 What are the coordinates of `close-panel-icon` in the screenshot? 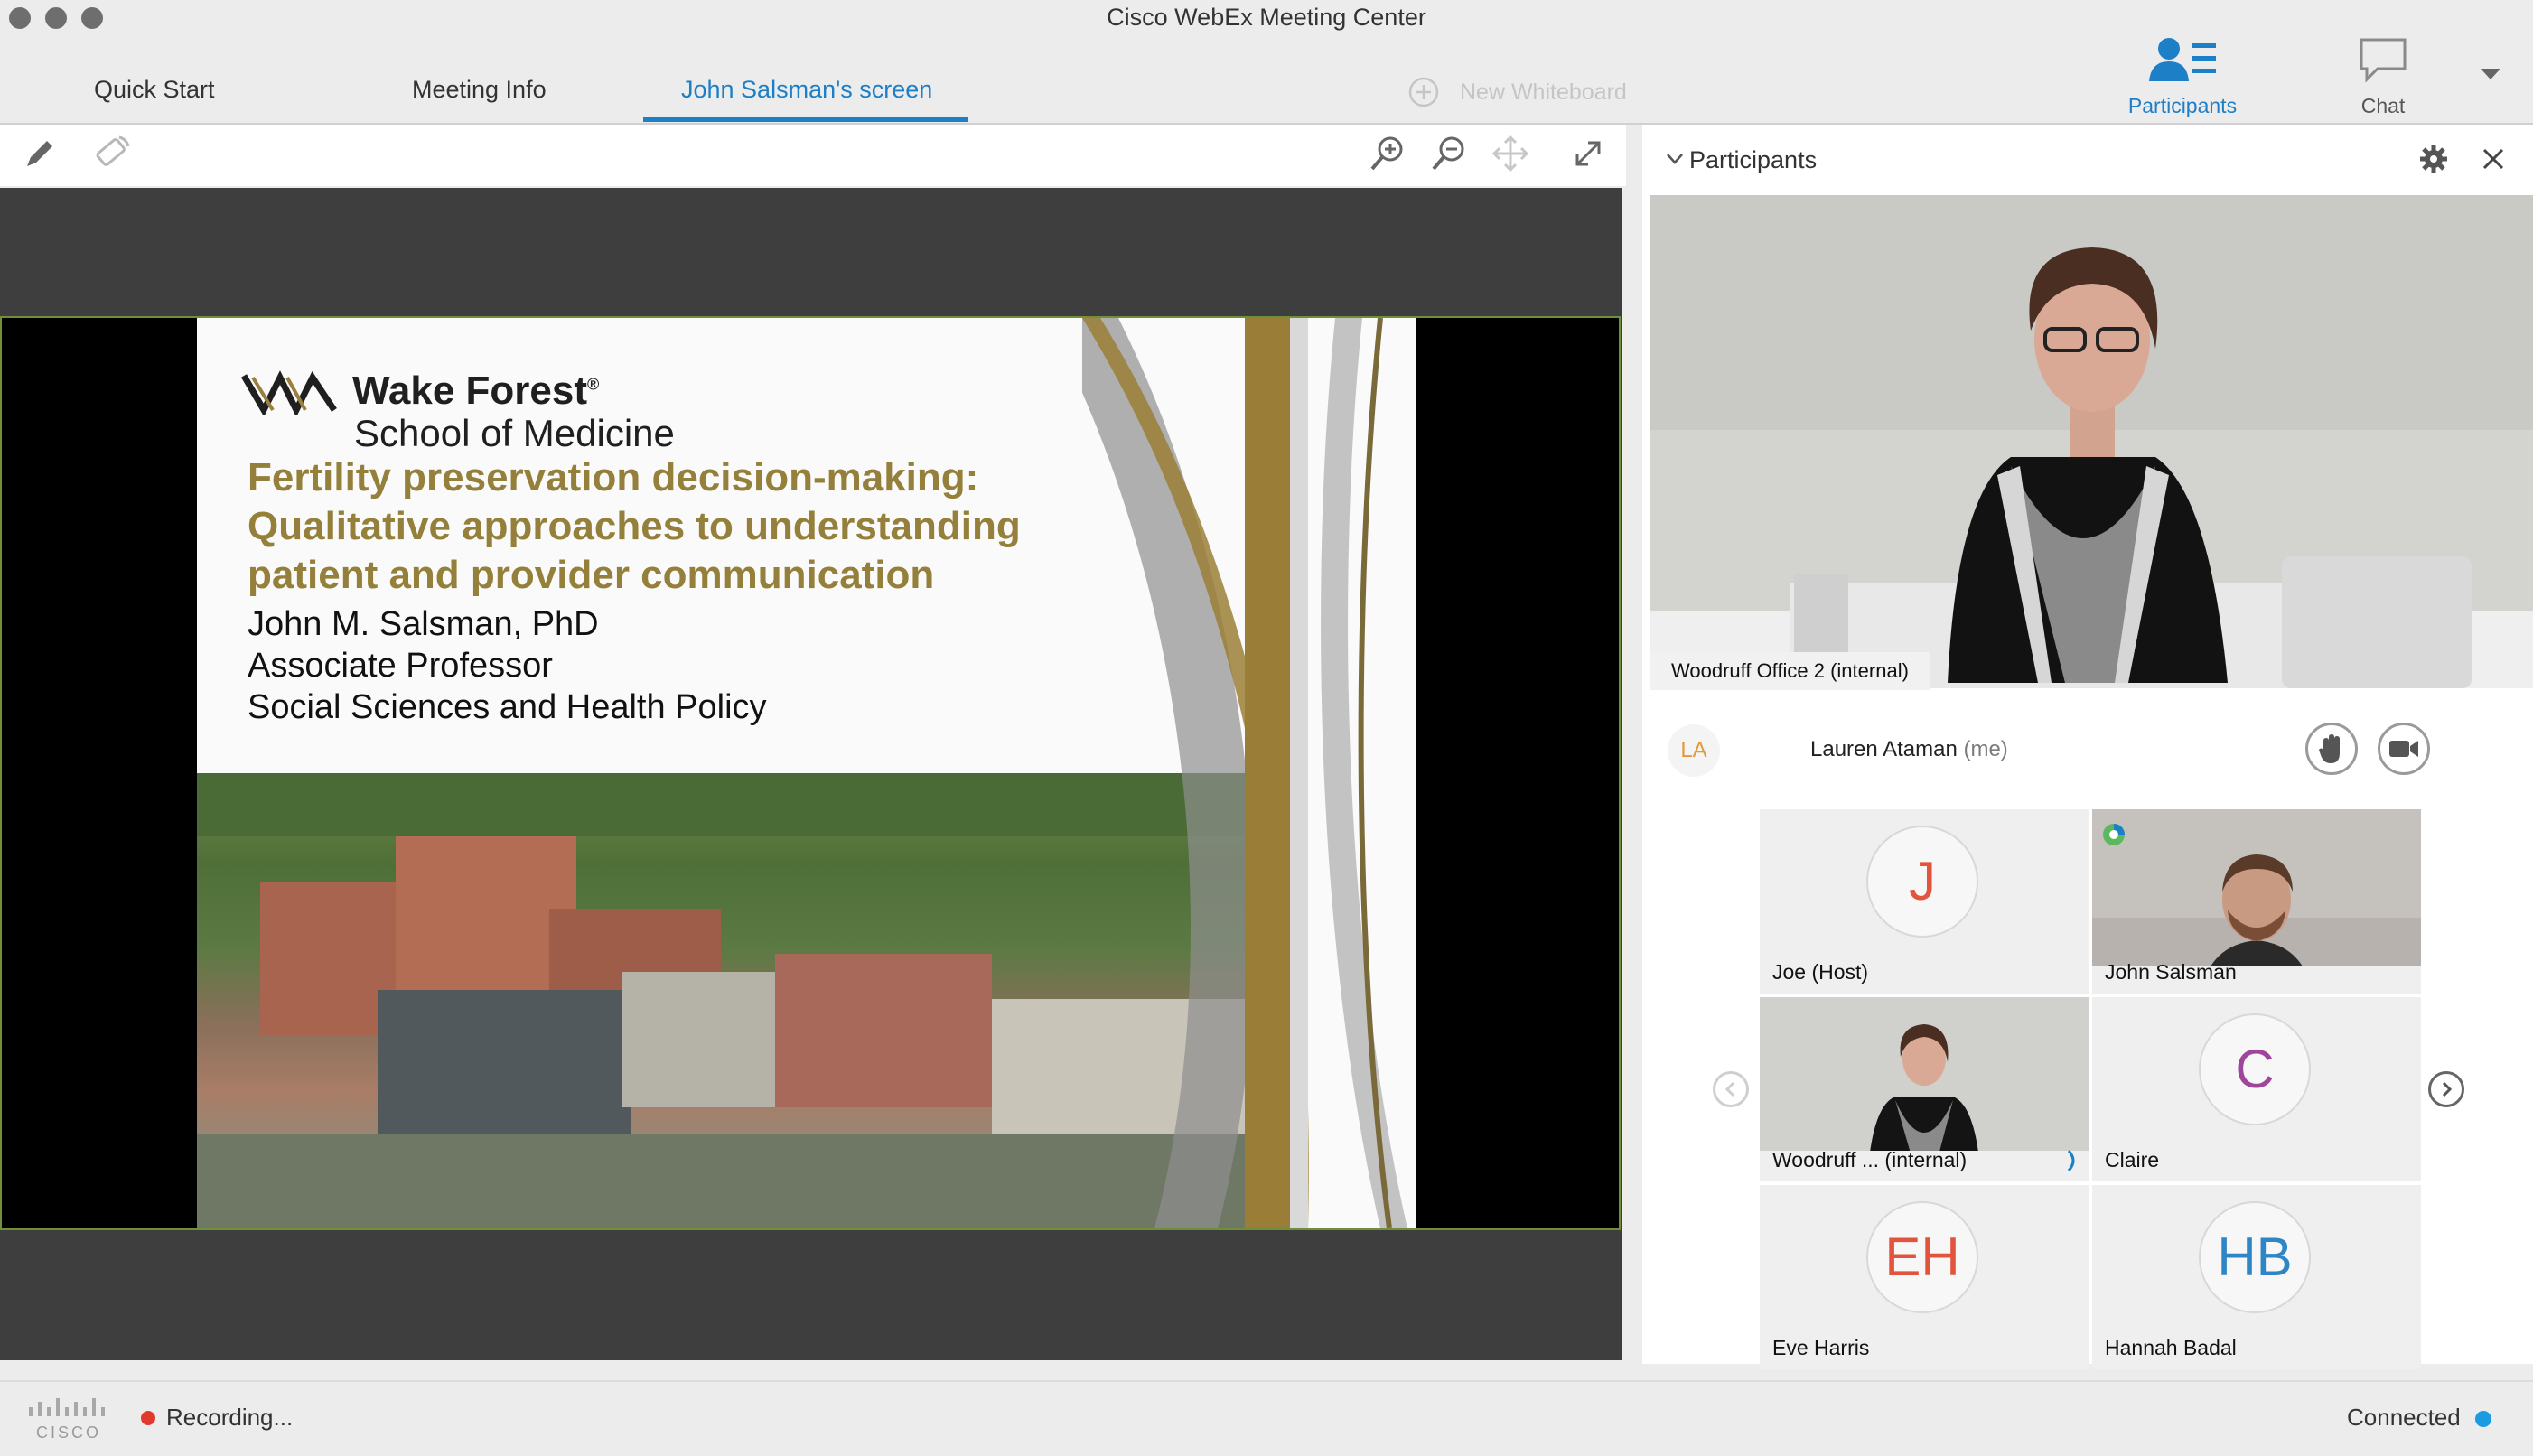 It's located at (2493, 161).